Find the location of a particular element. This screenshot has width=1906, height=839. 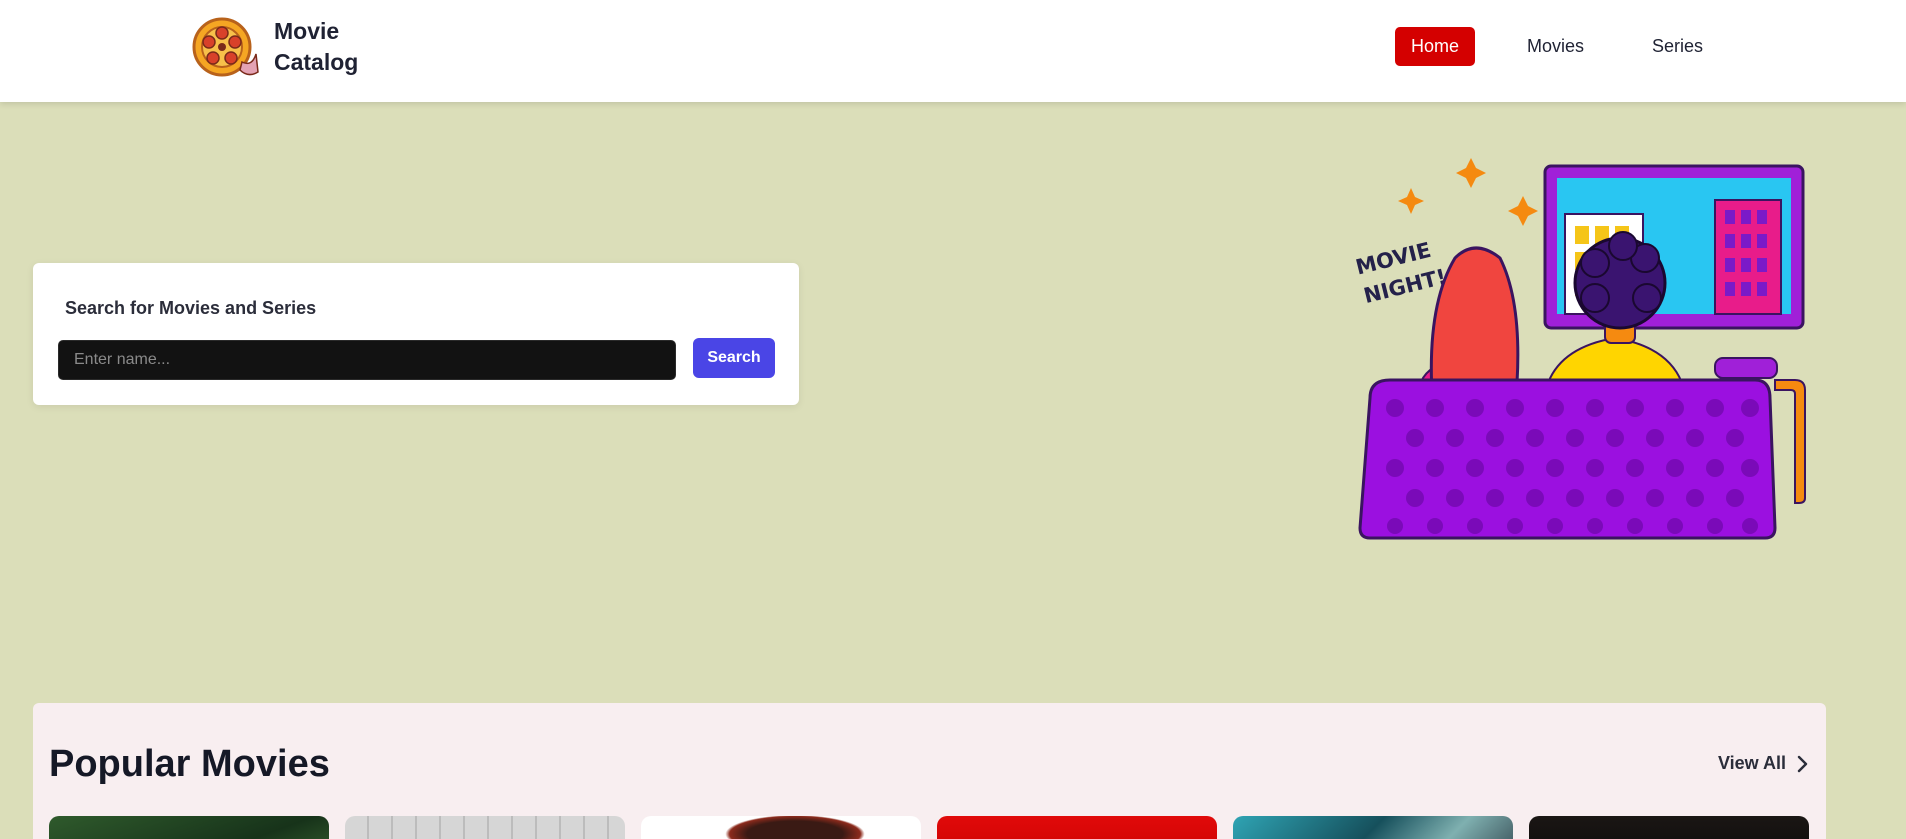

nav-home: Home is located at coordinates (1435, 46).